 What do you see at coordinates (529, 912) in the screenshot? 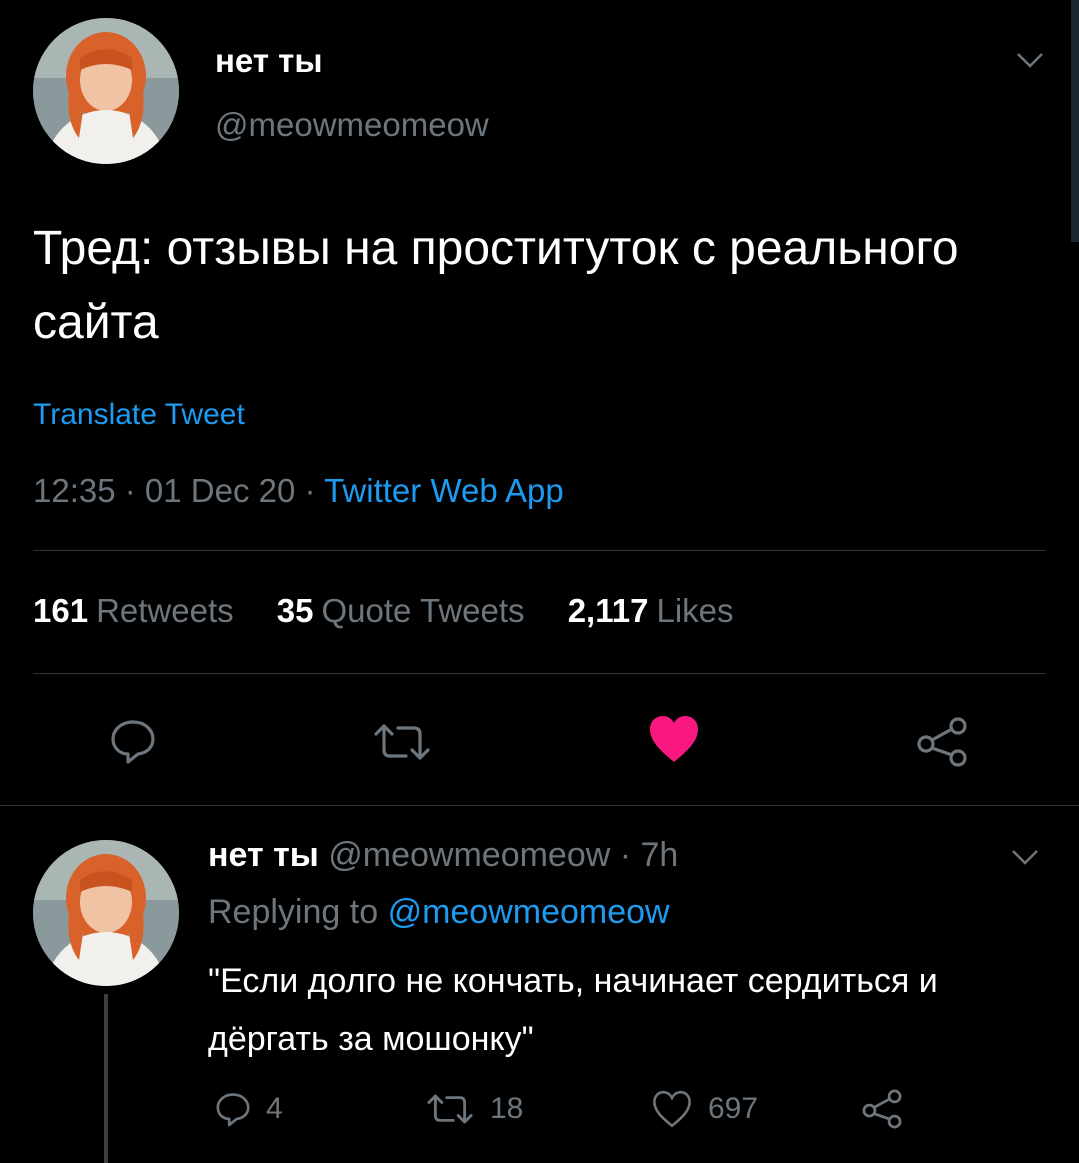
I see `replying-to-mention: @meowmeomeow` at bounding box center [529, 912].